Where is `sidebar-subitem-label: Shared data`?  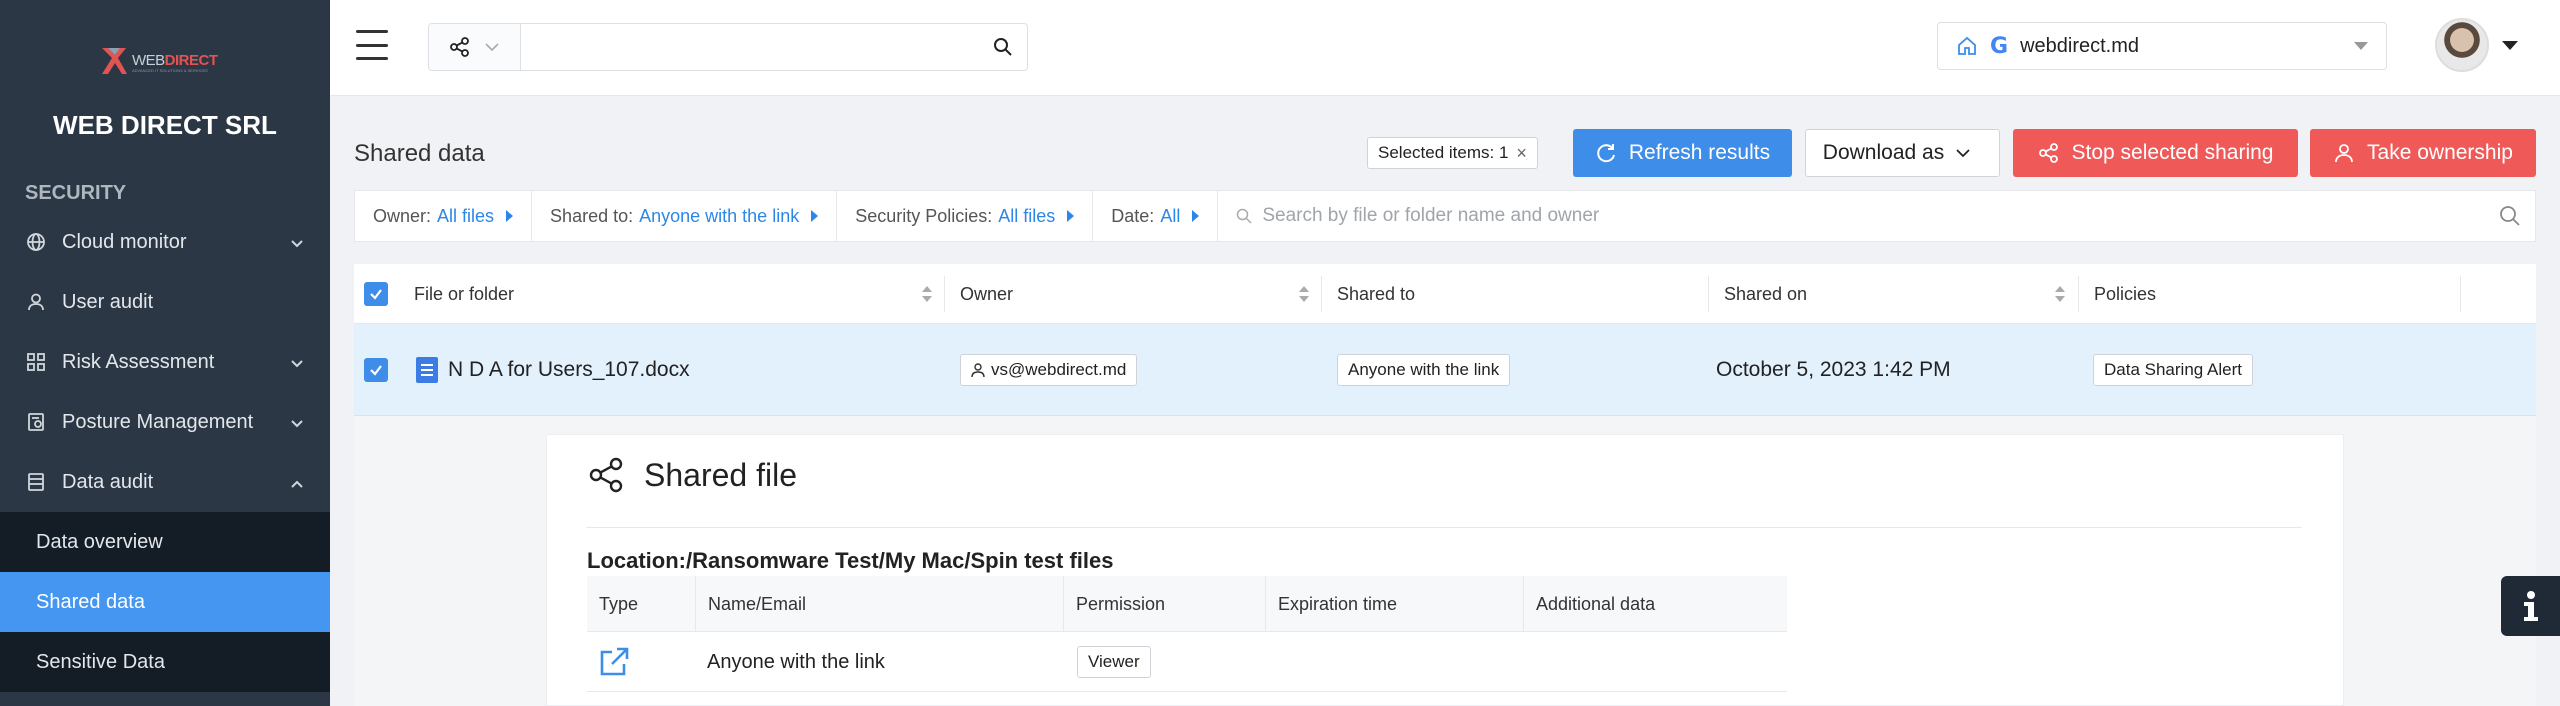
sidebar-subitem-label: Shared data is located at coordinates (90, 601).